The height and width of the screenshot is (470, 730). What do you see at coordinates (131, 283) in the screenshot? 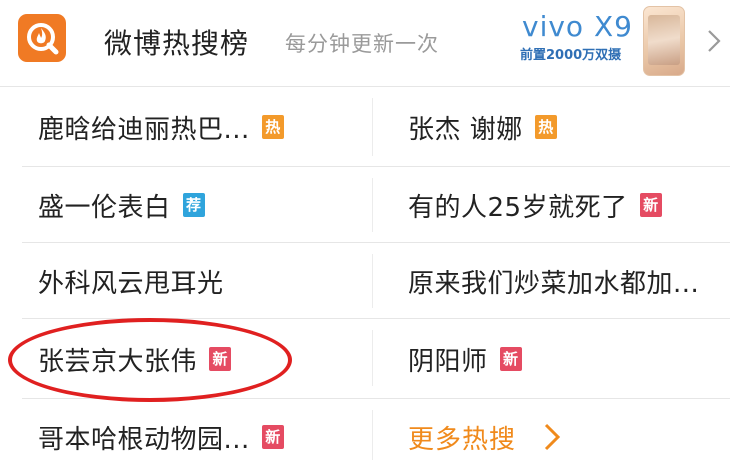
I see `hot-search-item-label: 外科风云甩耳光` at bounding box center [131, 283].